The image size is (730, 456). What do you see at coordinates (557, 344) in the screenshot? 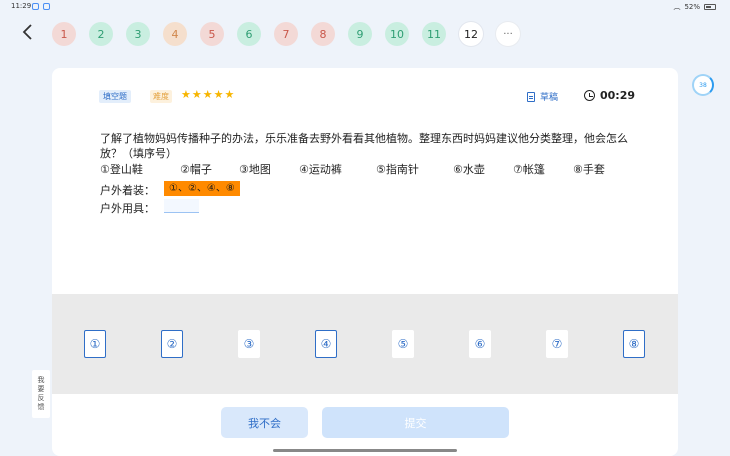
I see `choice-button-7: ⑦` at bounding box center [557, 344].